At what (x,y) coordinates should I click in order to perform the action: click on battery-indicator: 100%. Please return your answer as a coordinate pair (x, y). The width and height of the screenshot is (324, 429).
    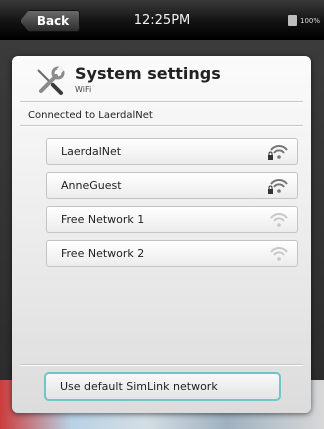
    Looking at the image, I should click on (303, 20).